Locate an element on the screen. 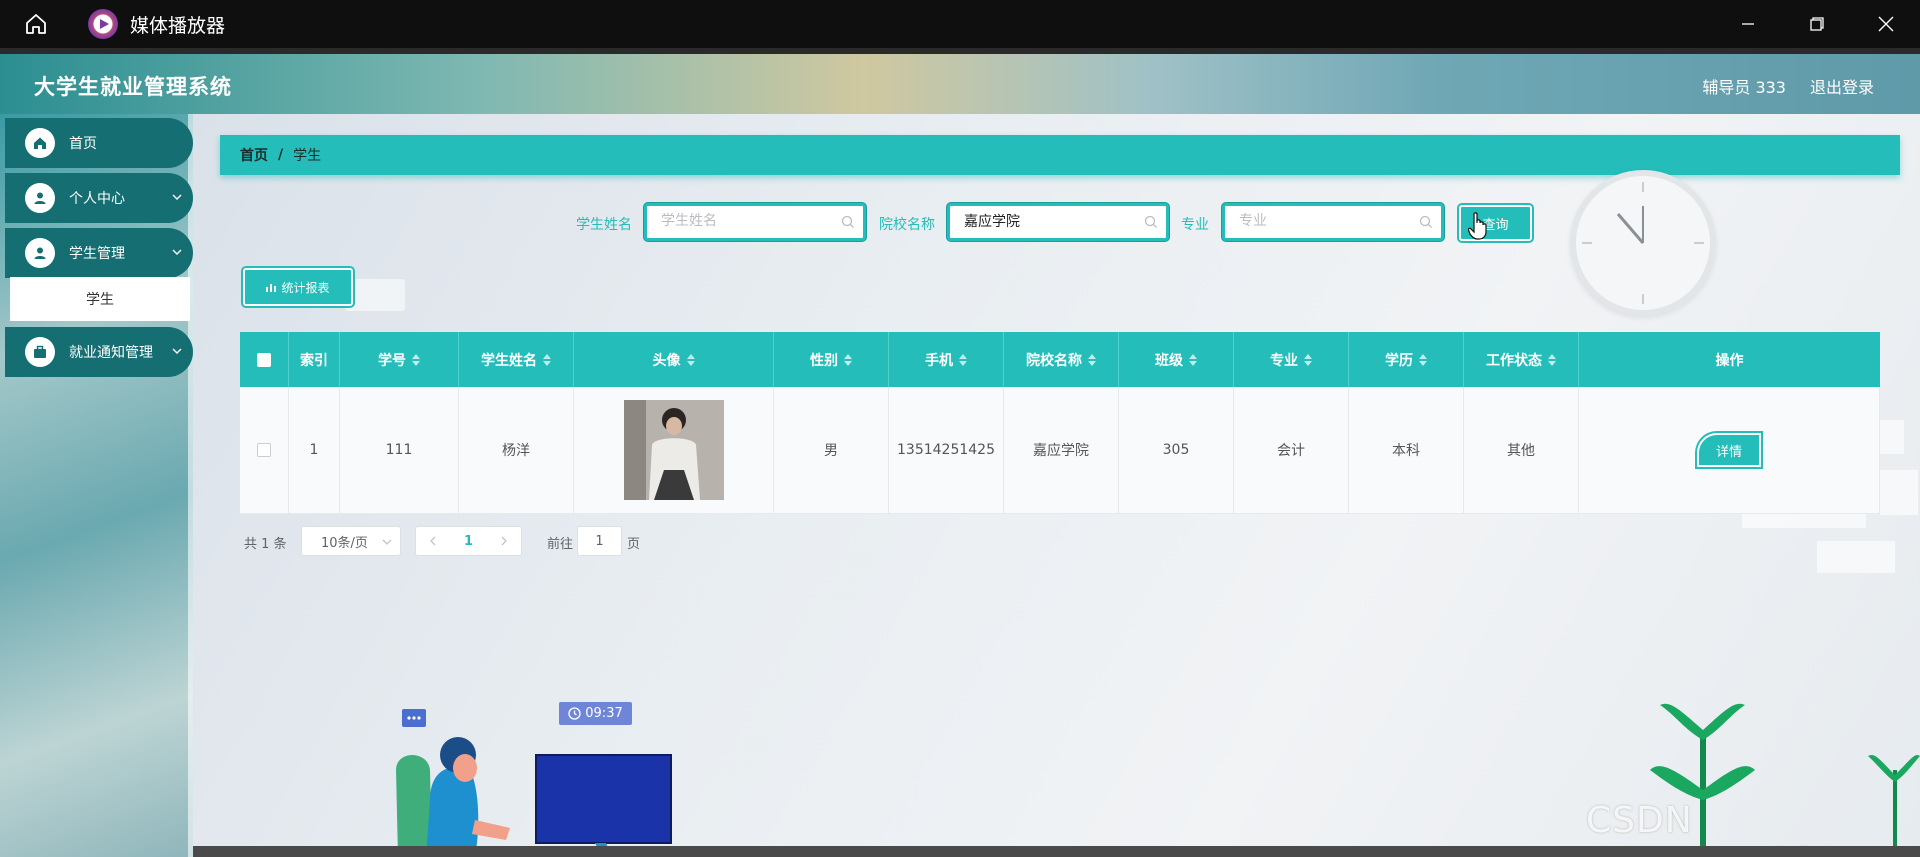 The image size is (1920, 857). column-header-label: 学生姓名 is located at coordinates (509, 360).